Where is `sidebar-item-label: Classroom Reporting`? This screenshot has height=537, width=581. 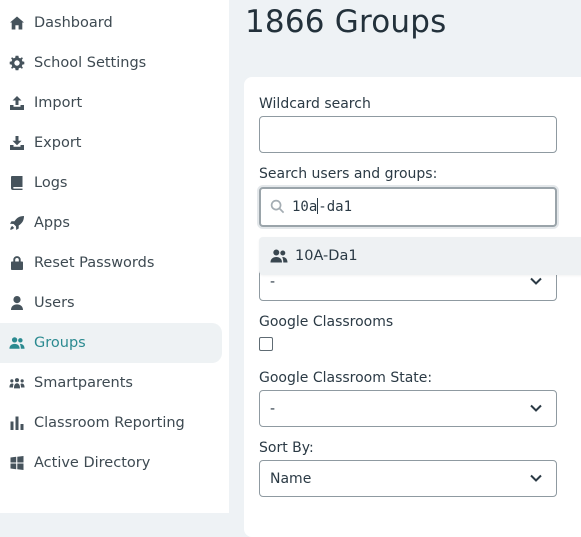
sidebar-item-label: Classroom Reporting is located at coordinates (109, 423).